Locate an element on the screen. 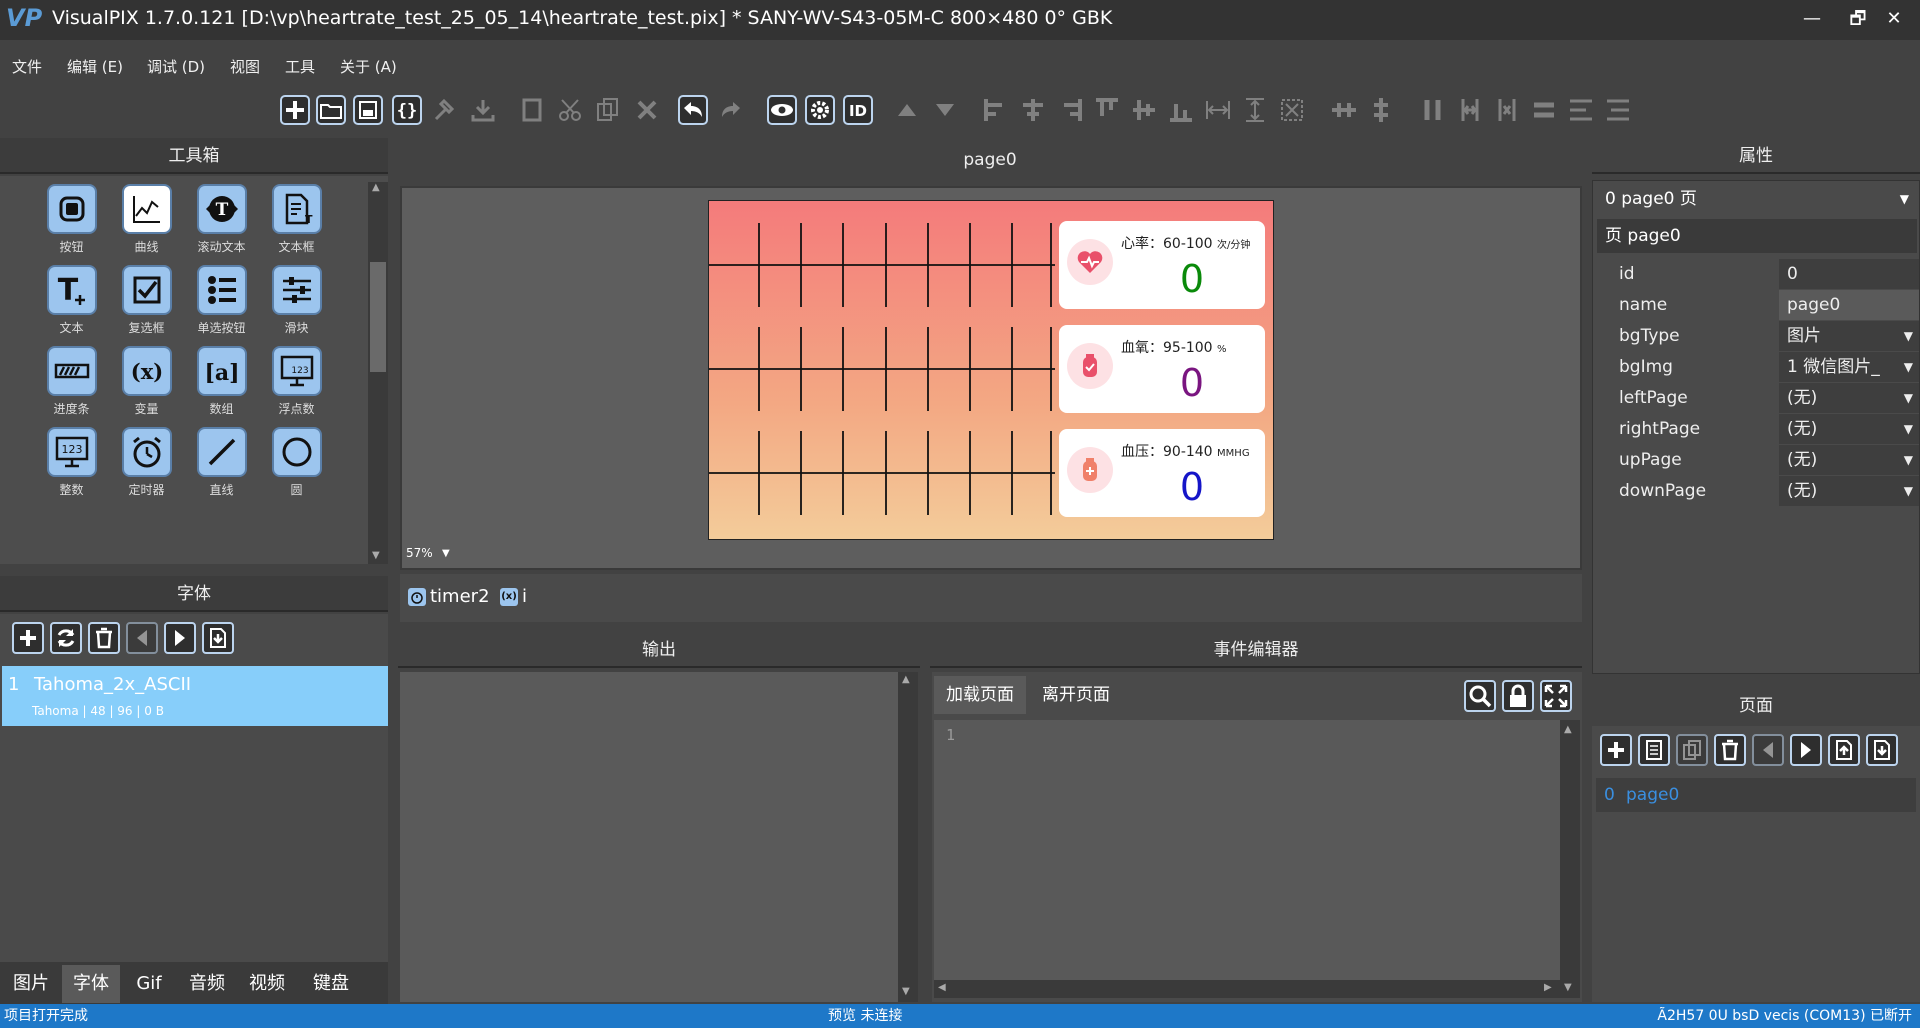 The width and height of the screenshot is (1920, 1028). same-size-icon is located at coordinates (1292, 110).